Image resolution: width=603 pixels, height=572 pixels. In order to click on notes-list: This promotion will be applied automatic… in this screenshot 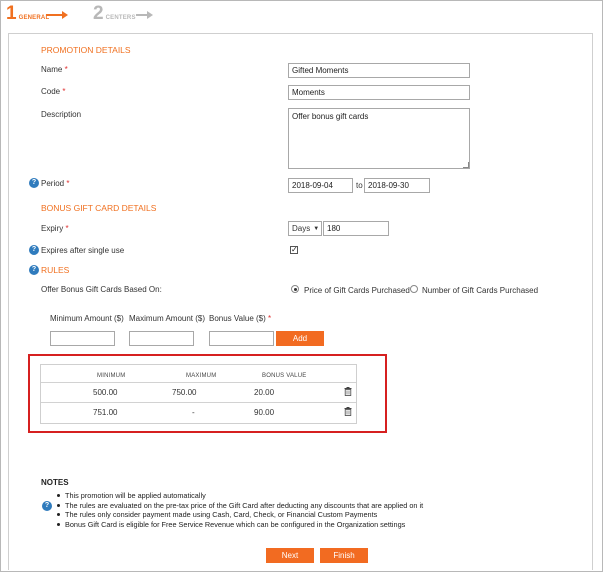, I will do `click(239, 510)`.